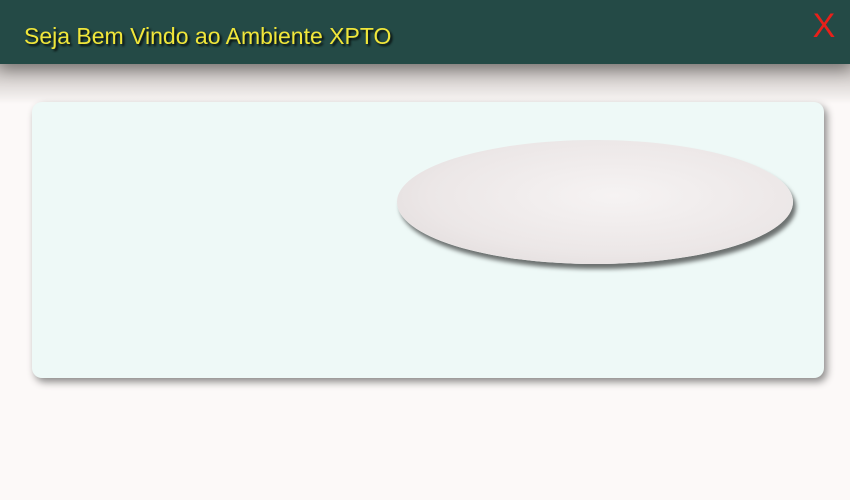 This screenshot has height=500, width=850. What do you see at coordinates (824, 26) in the screenshot?
I see `close-button: X` at bounding box center [824, 26].